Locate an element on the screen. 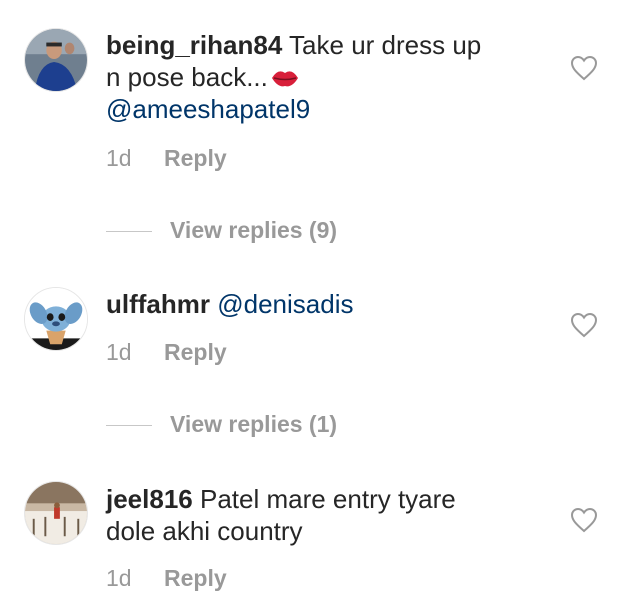 This screenshot has height=609, width=624. view-replies-button: View replies (1) is located at coordinates (221, 424).